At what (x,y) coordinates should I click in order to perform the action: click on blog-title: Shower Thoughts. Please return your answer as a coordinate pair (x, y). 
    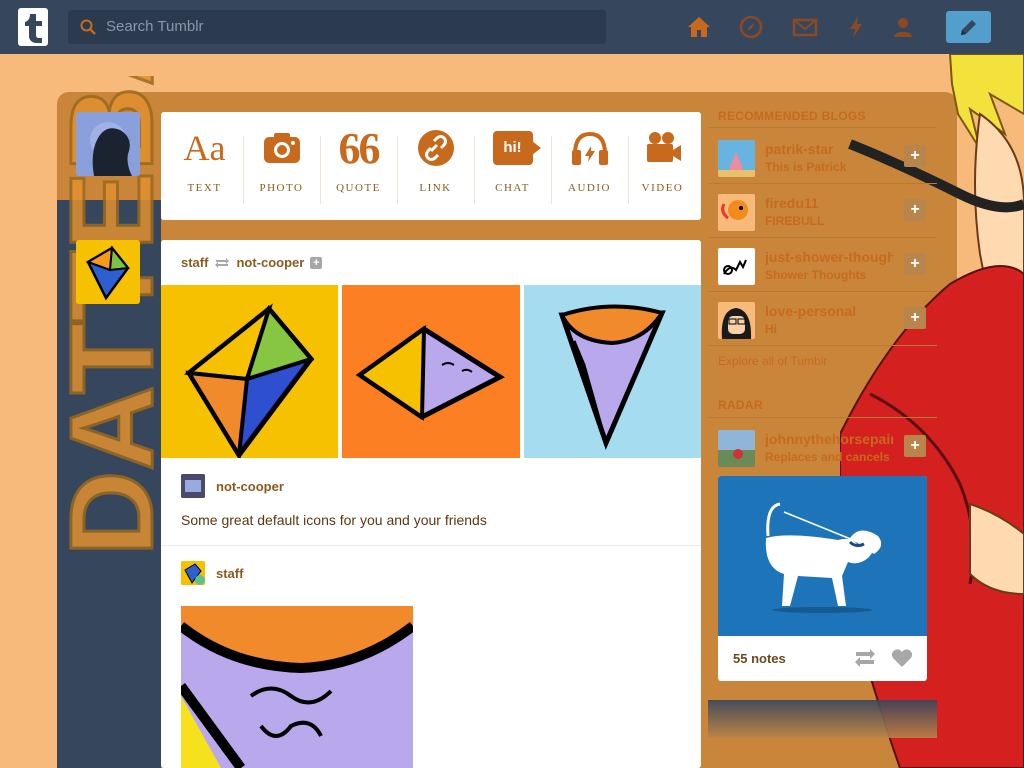
    Looking at the image, I should click on (816, 275).